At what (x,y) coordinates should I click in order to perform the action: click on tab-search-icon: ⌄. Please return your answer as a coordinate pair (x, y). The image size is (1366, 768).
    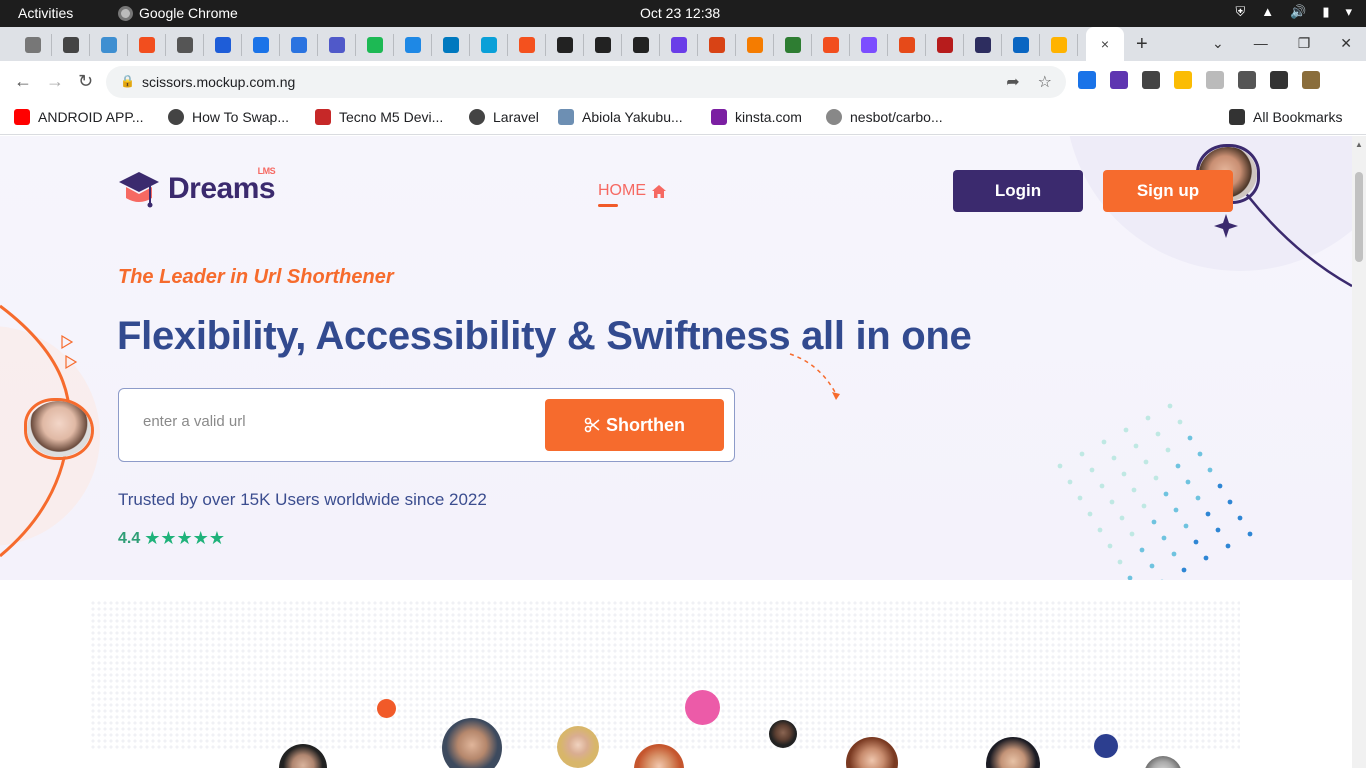
    Looking at the image, I should click on (1218, 43).